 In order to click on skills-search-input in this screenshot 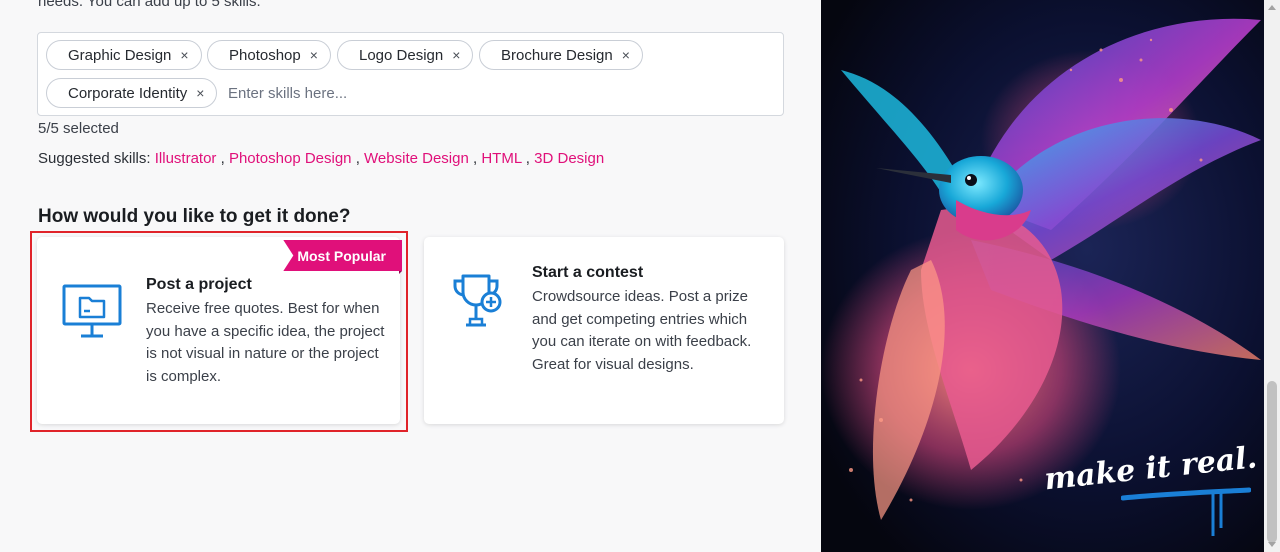, I will do `click(378, 93)`.